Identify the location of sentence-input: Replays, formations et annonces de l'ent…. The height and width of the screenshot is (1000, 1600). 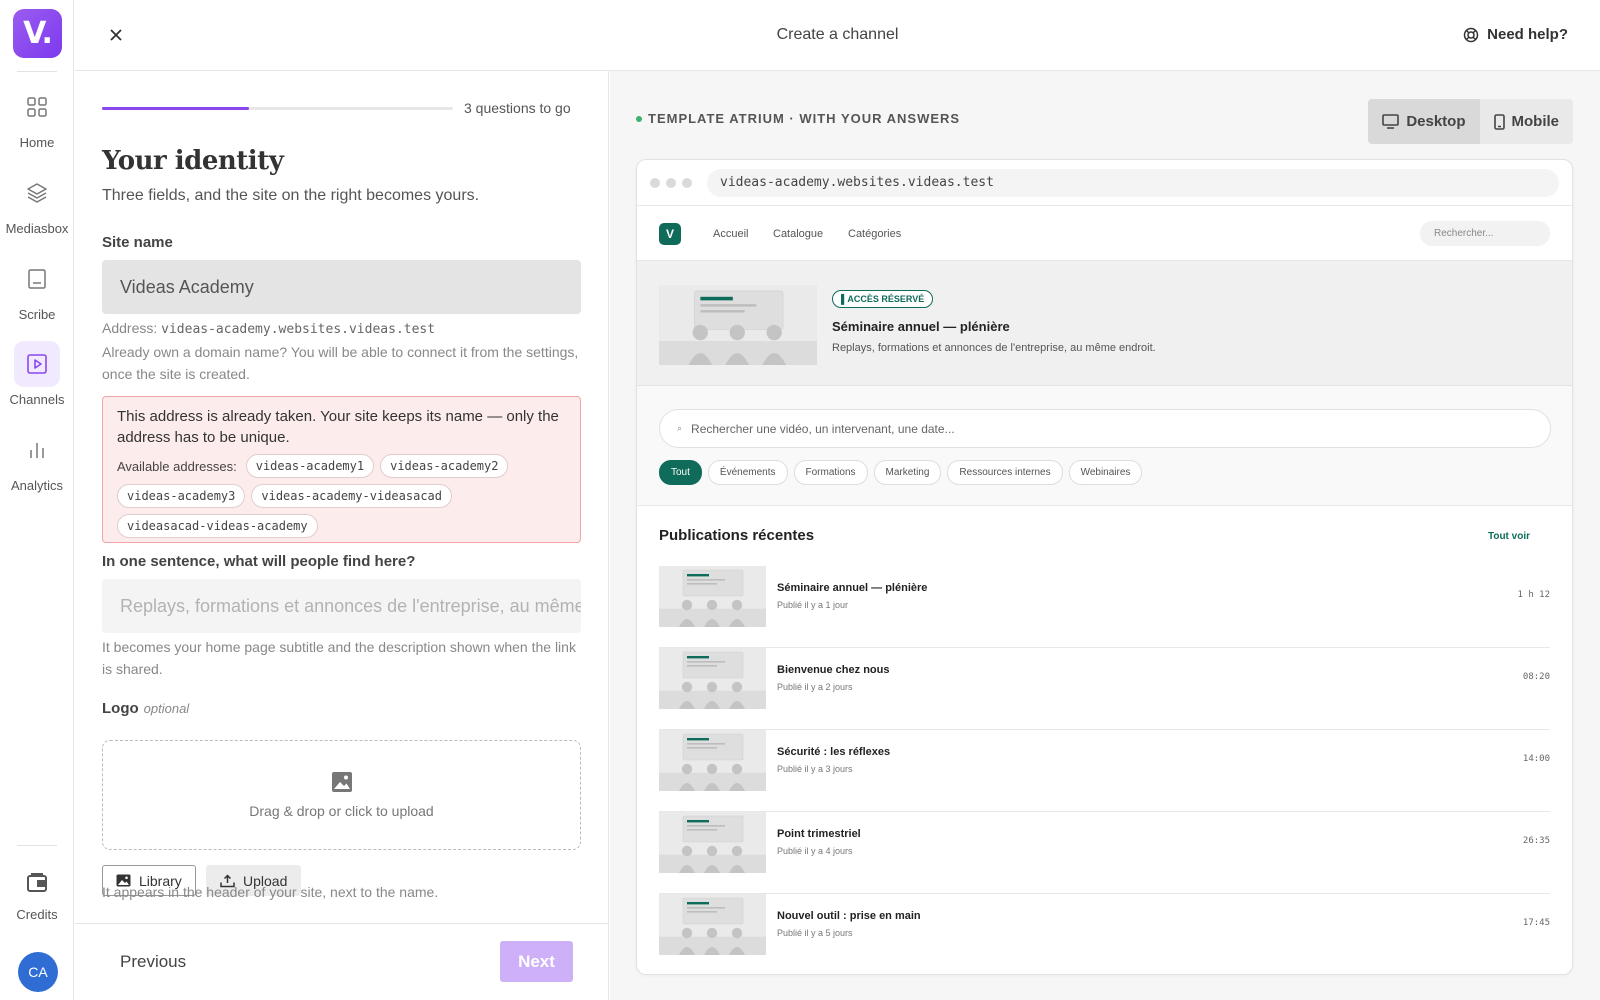
(341, 606).